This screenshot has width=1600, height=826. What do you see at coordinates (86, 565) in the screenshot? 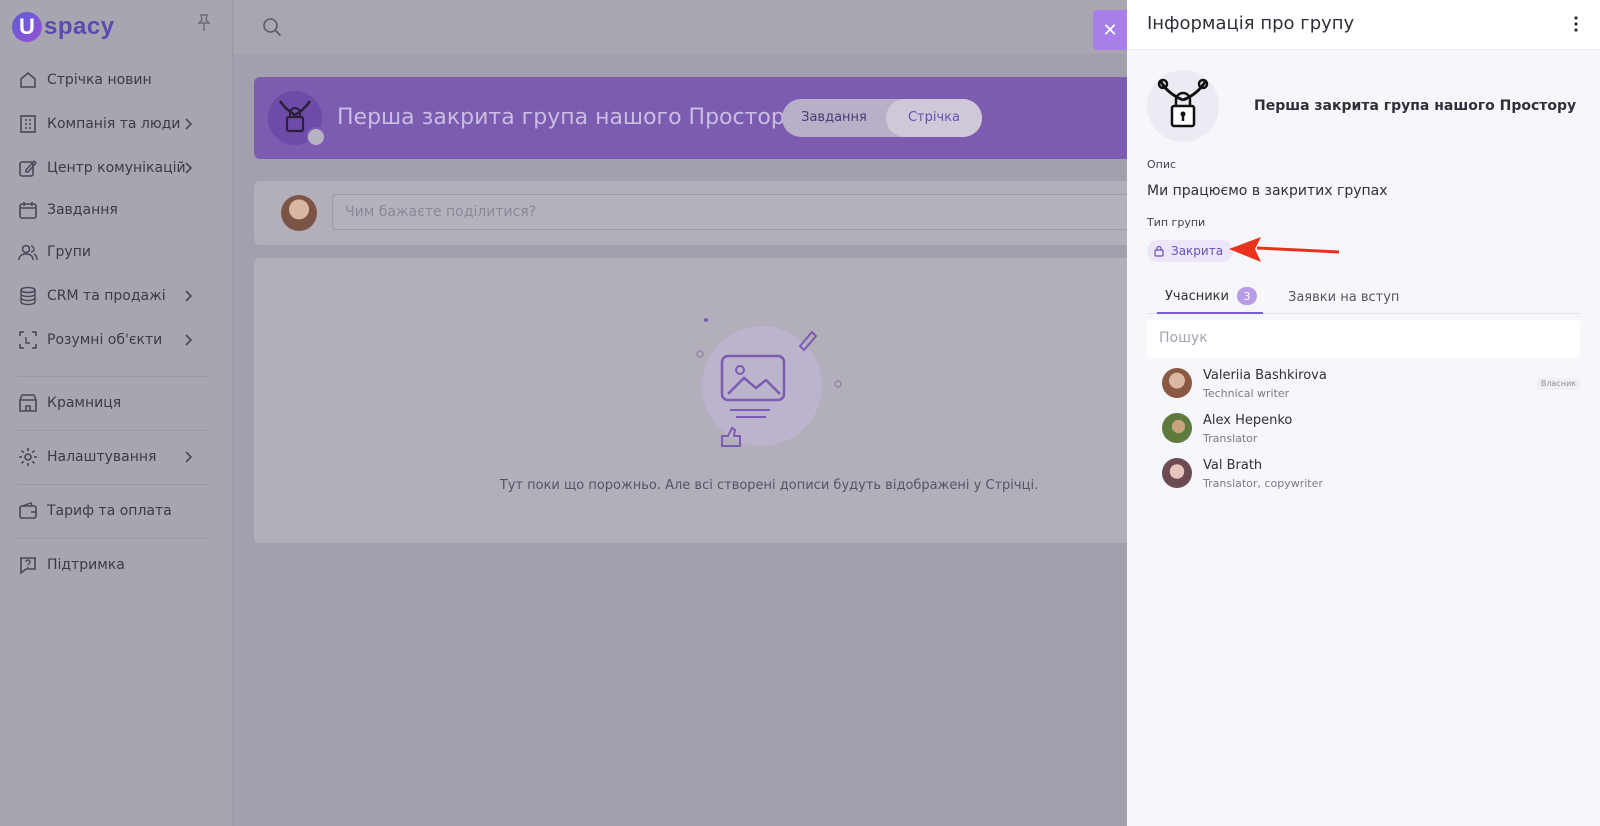
I see `sidebar-item-label: Підтримка` at bounding box center [86, 565].